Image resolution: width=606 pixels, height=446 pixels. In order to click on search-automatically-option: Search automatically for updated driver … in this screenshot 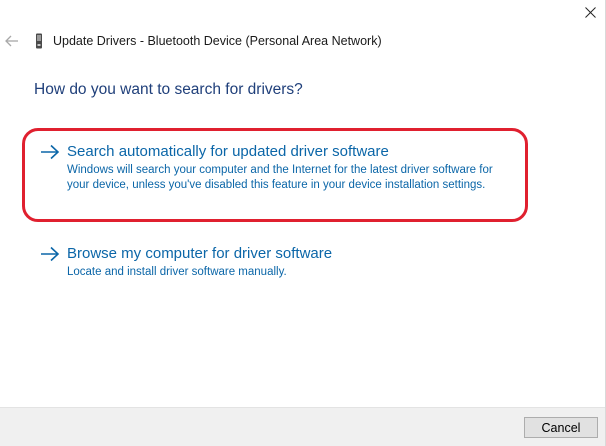, I will do `click(275, 176)`.